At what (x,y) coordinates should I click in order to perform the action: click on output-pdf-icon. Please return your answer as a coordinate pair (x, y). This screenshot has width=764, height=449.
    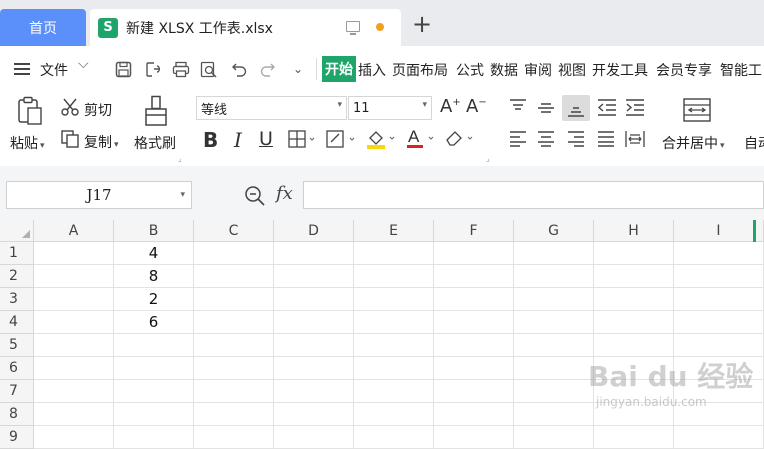
    Looking at the image, I should click on (153, 69).